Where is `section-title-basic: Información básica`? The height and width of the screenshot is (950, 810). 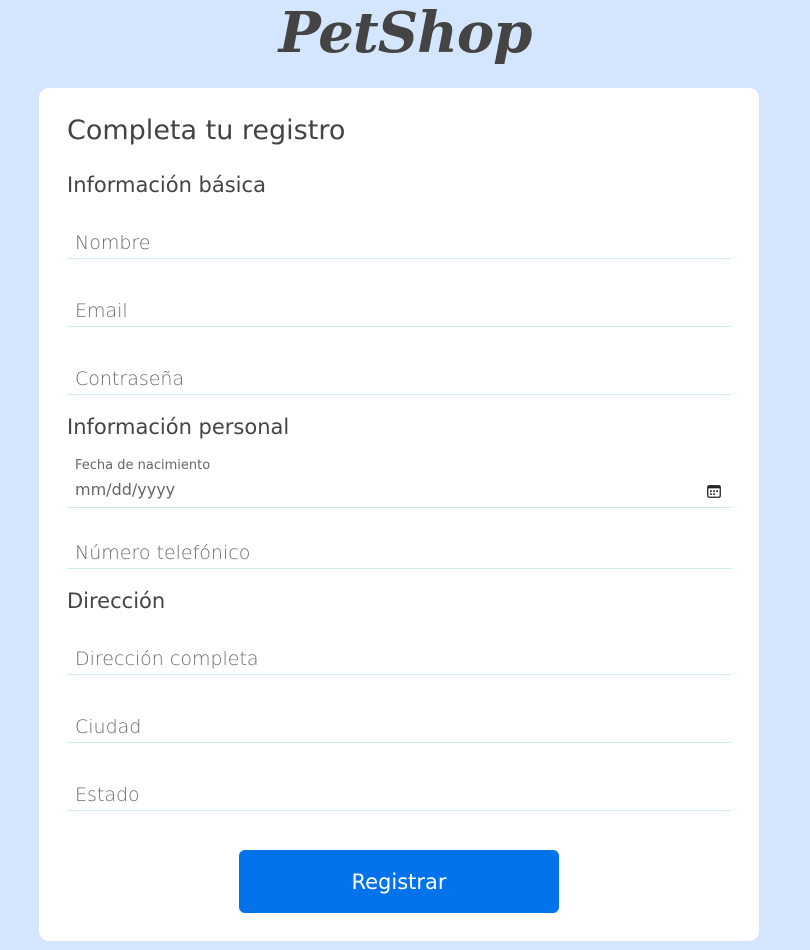 section-title-basic: Información básica is located at coordinates (166, 185).